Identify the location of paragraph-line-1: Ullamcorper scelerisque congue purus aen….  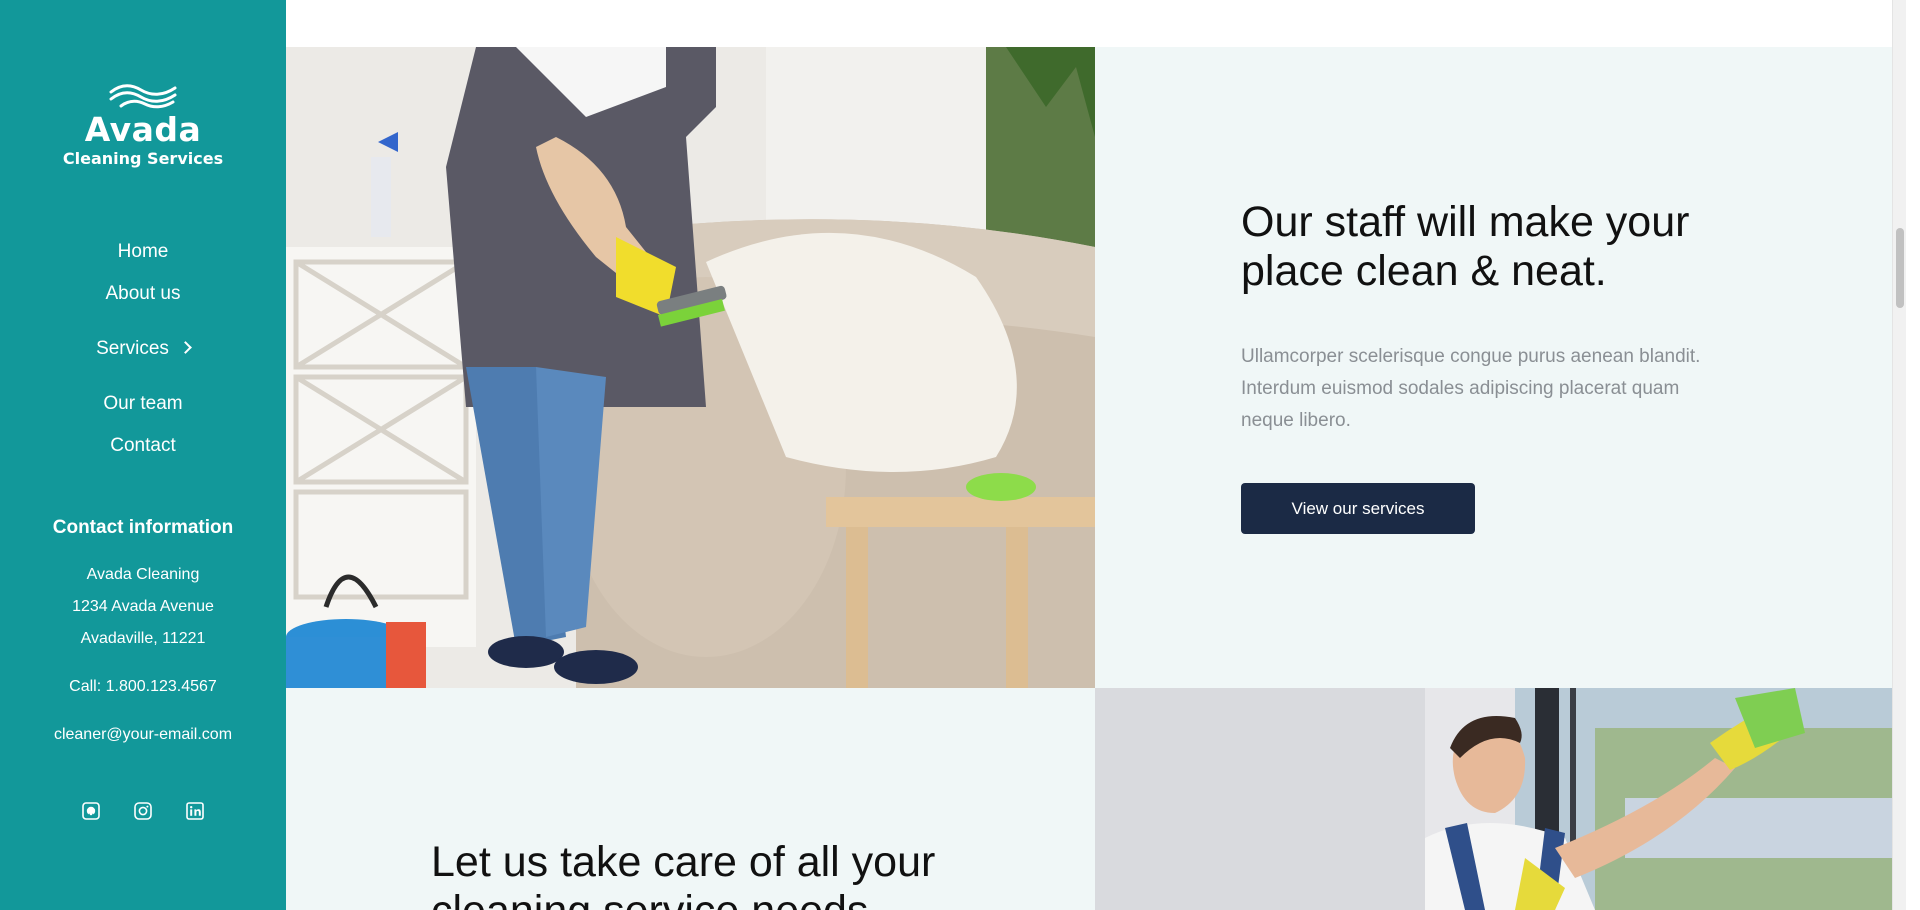
(1471, 356).